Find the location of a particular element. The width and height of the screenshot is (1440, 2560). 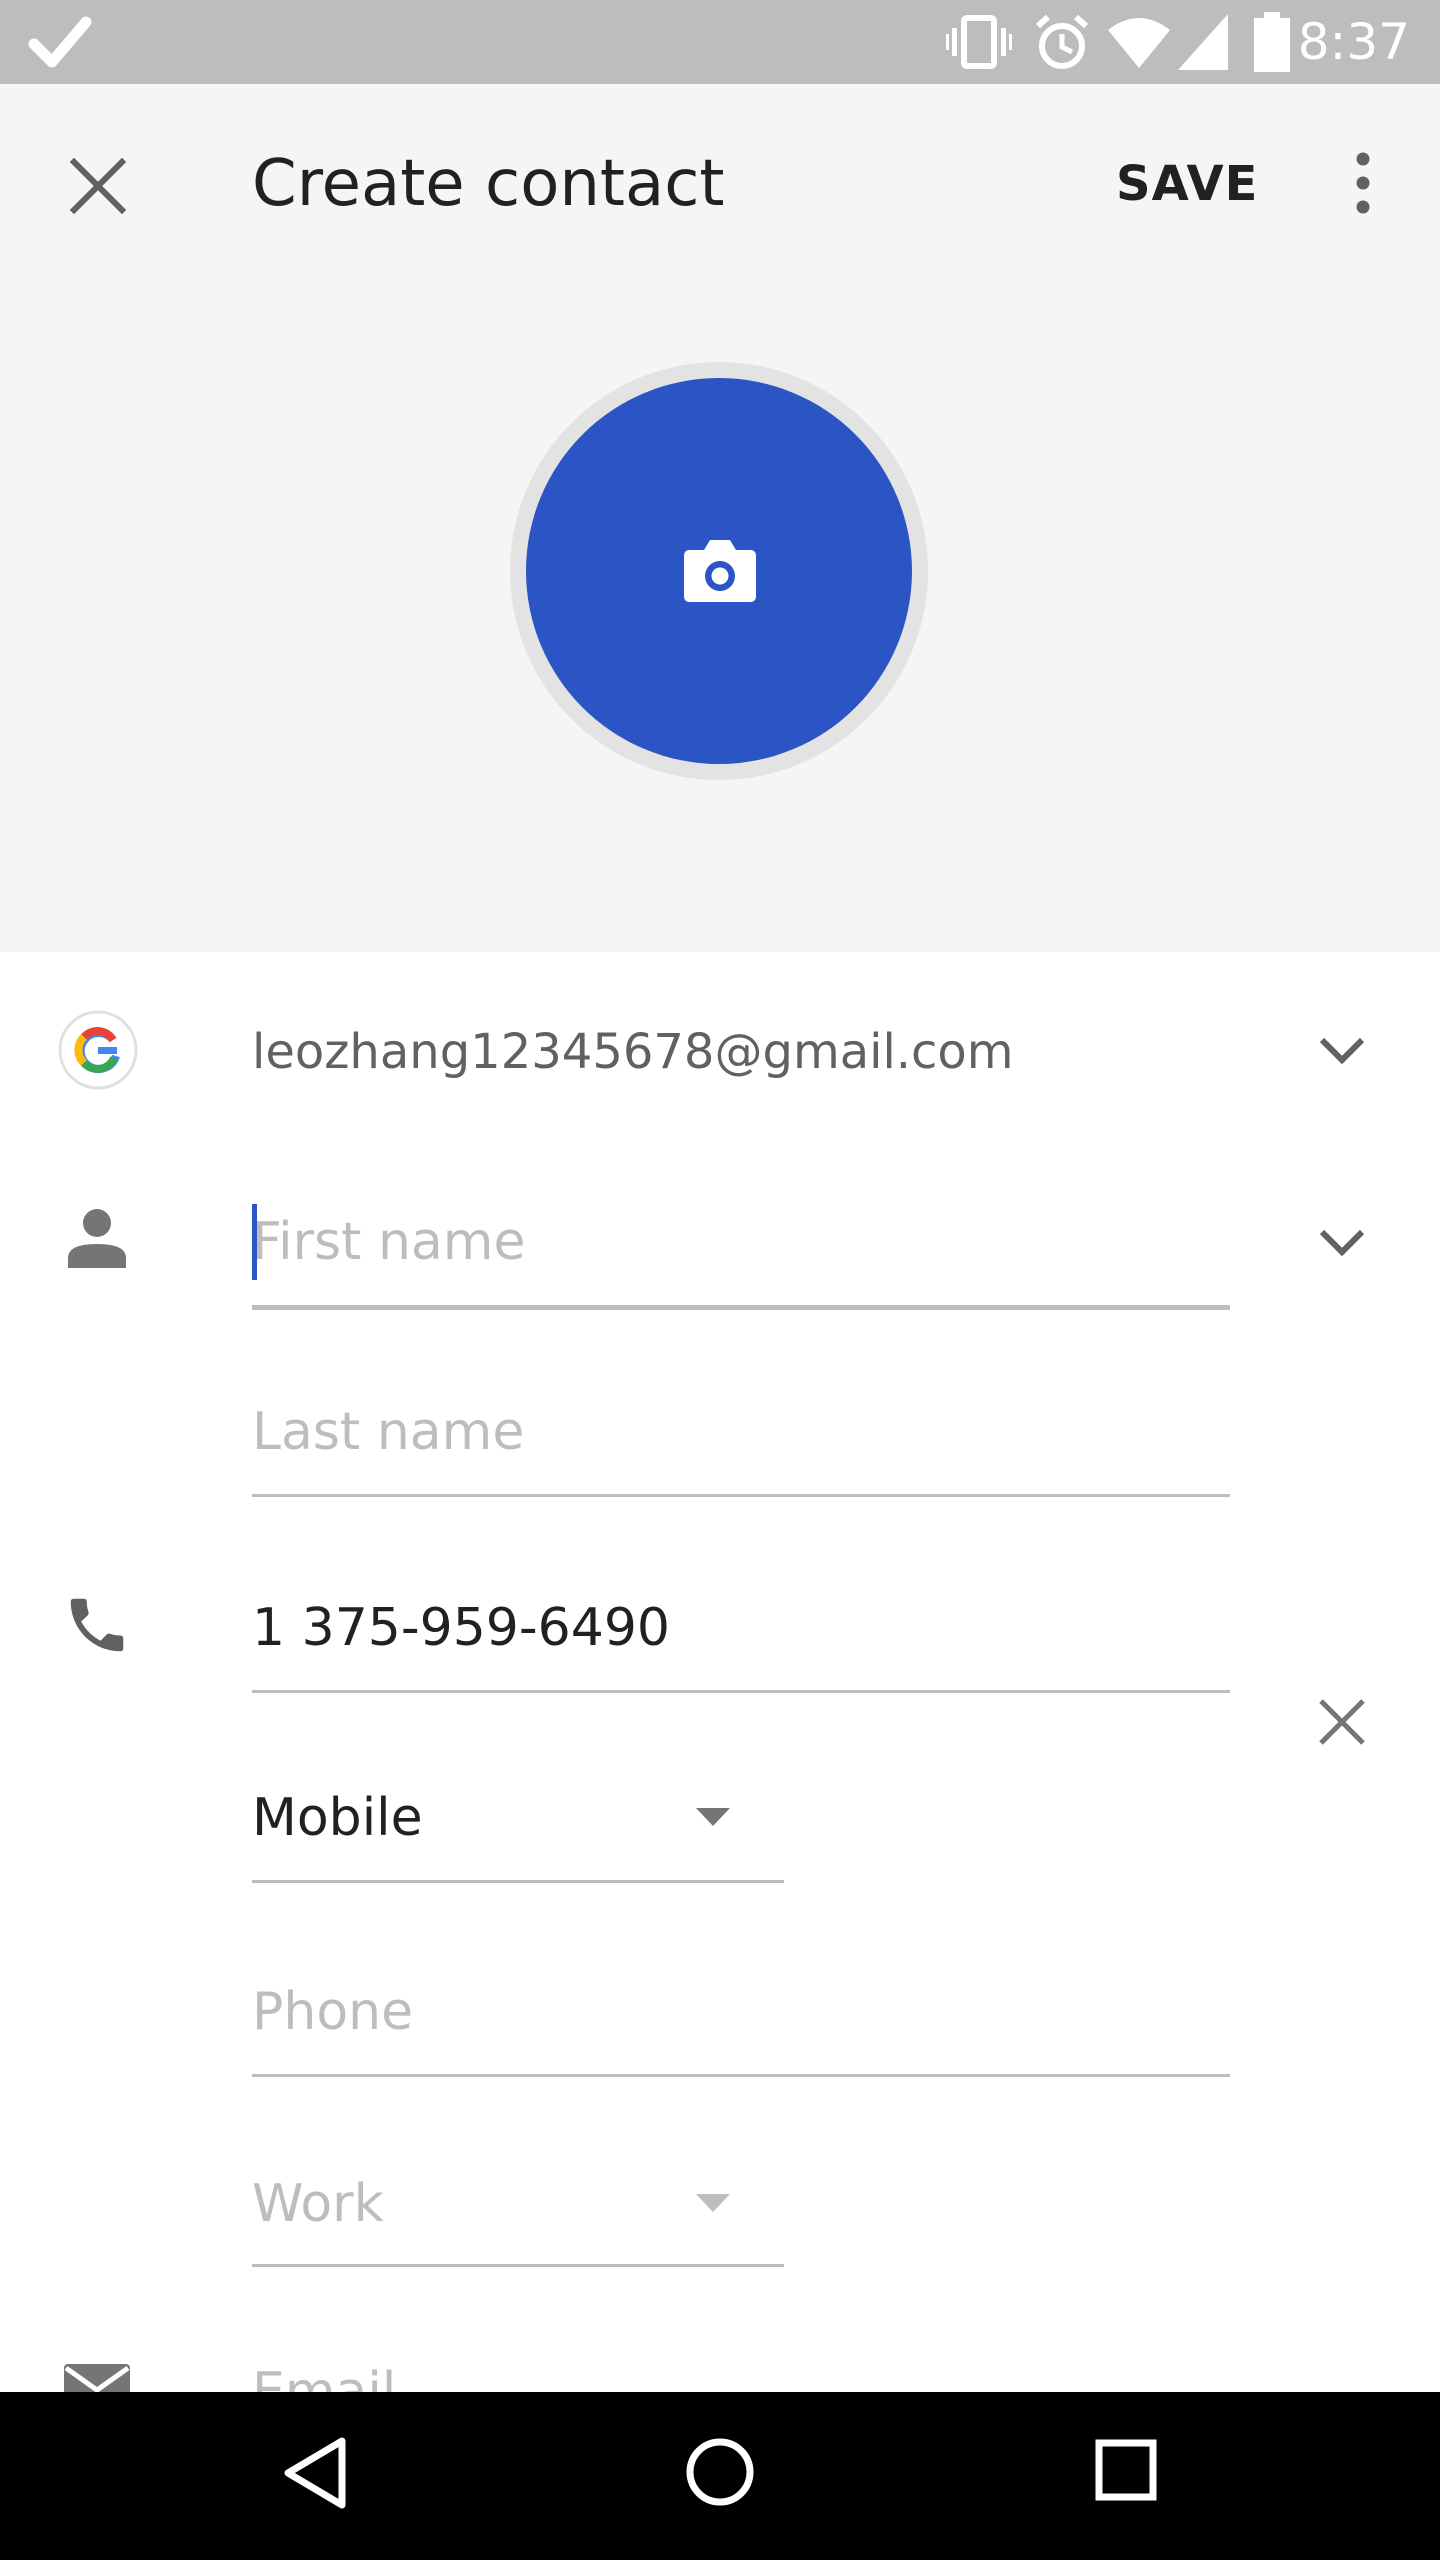

phone-icon is located at coordinates (97, 1625).